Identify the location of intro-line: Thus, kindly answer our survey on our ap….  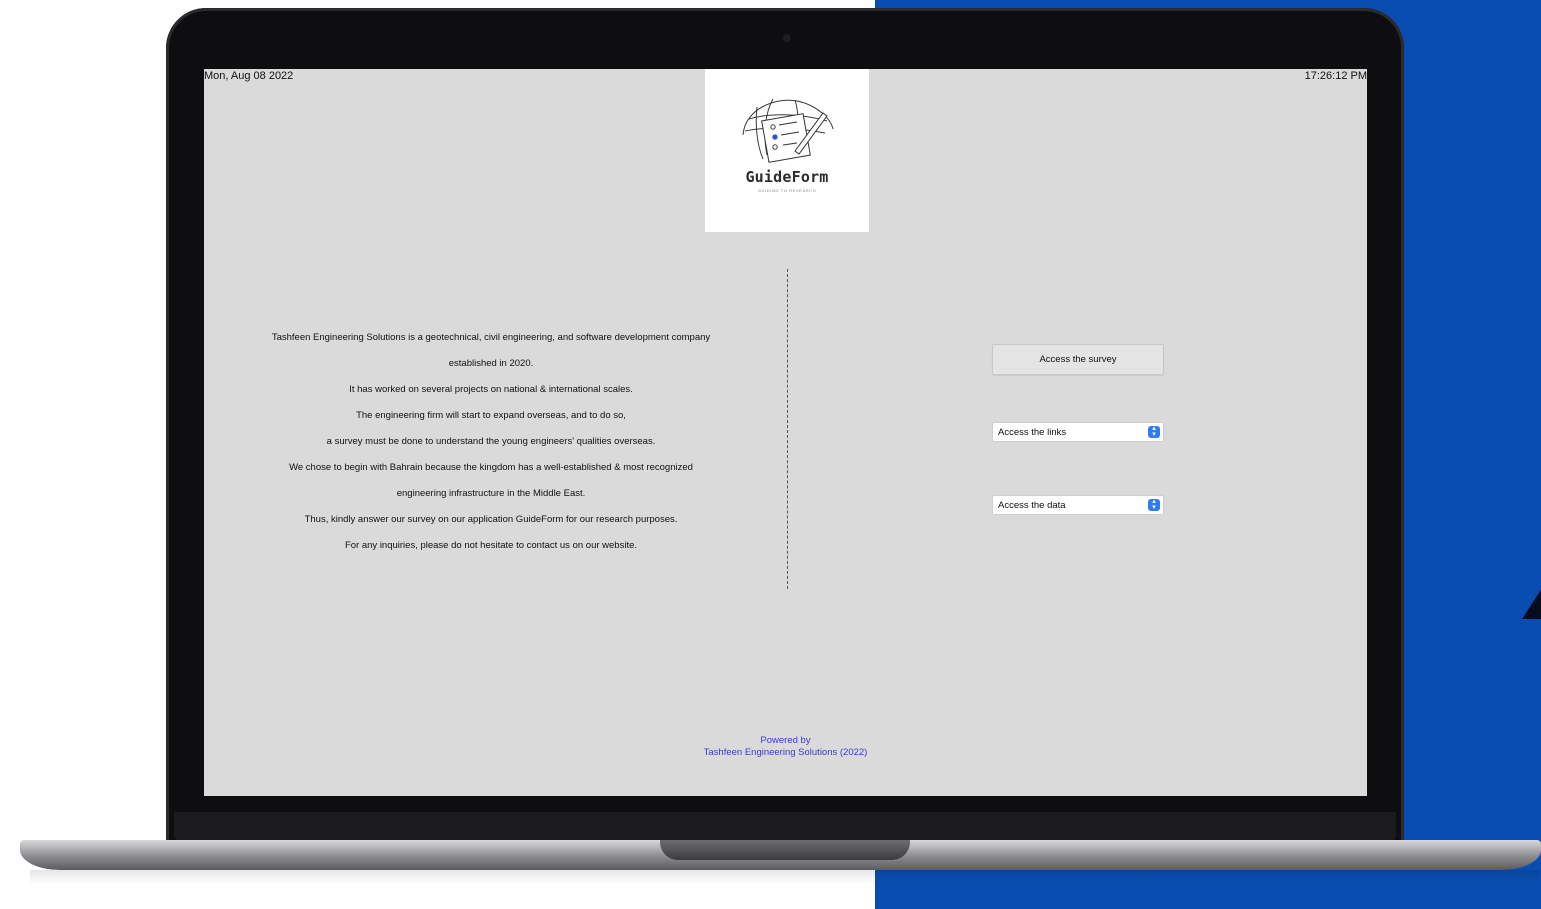
(491, 519).